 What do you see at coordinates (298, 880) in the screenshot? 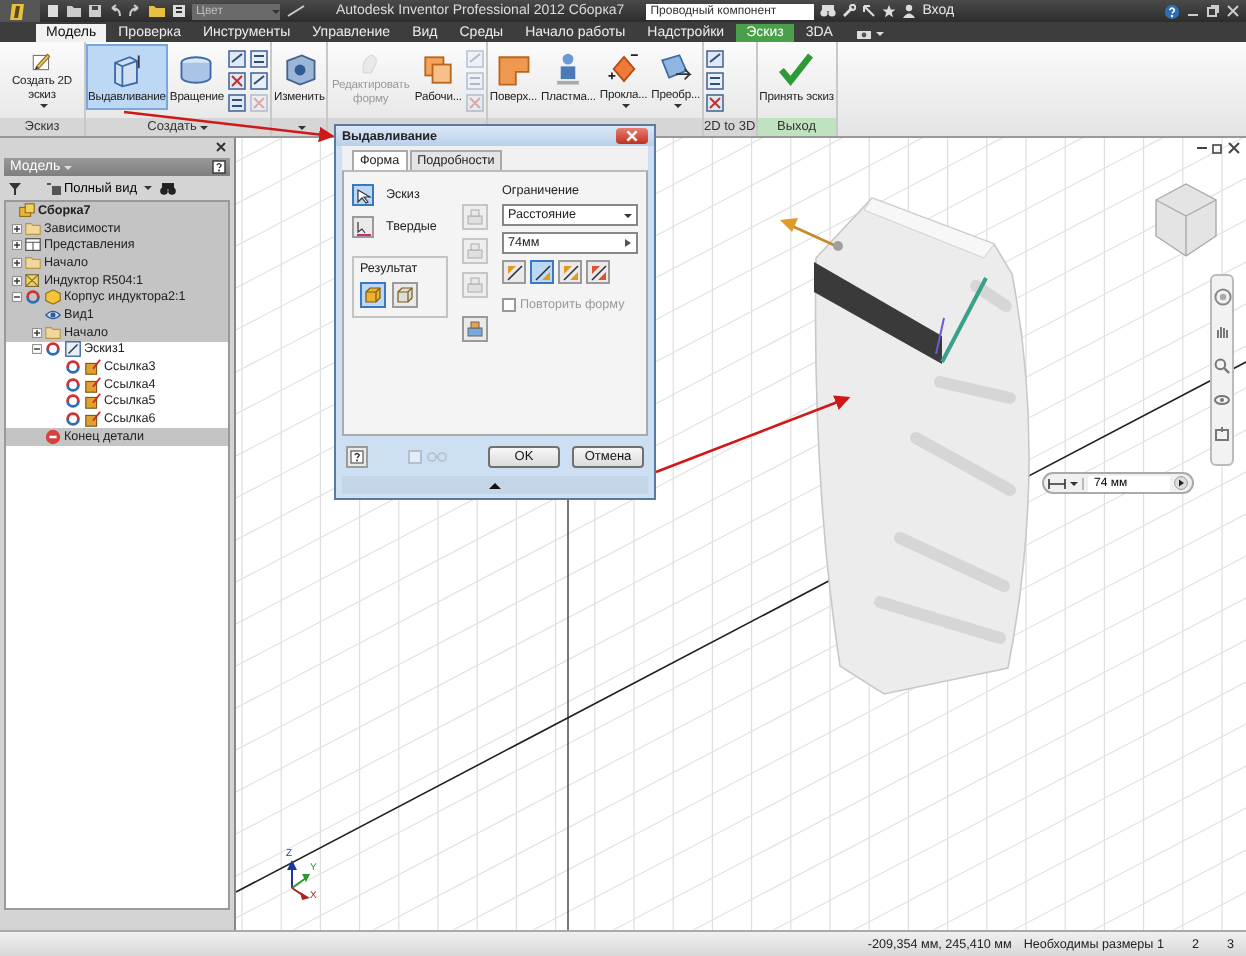
I see `coordinate-triad` at bounding box center [298, 880].